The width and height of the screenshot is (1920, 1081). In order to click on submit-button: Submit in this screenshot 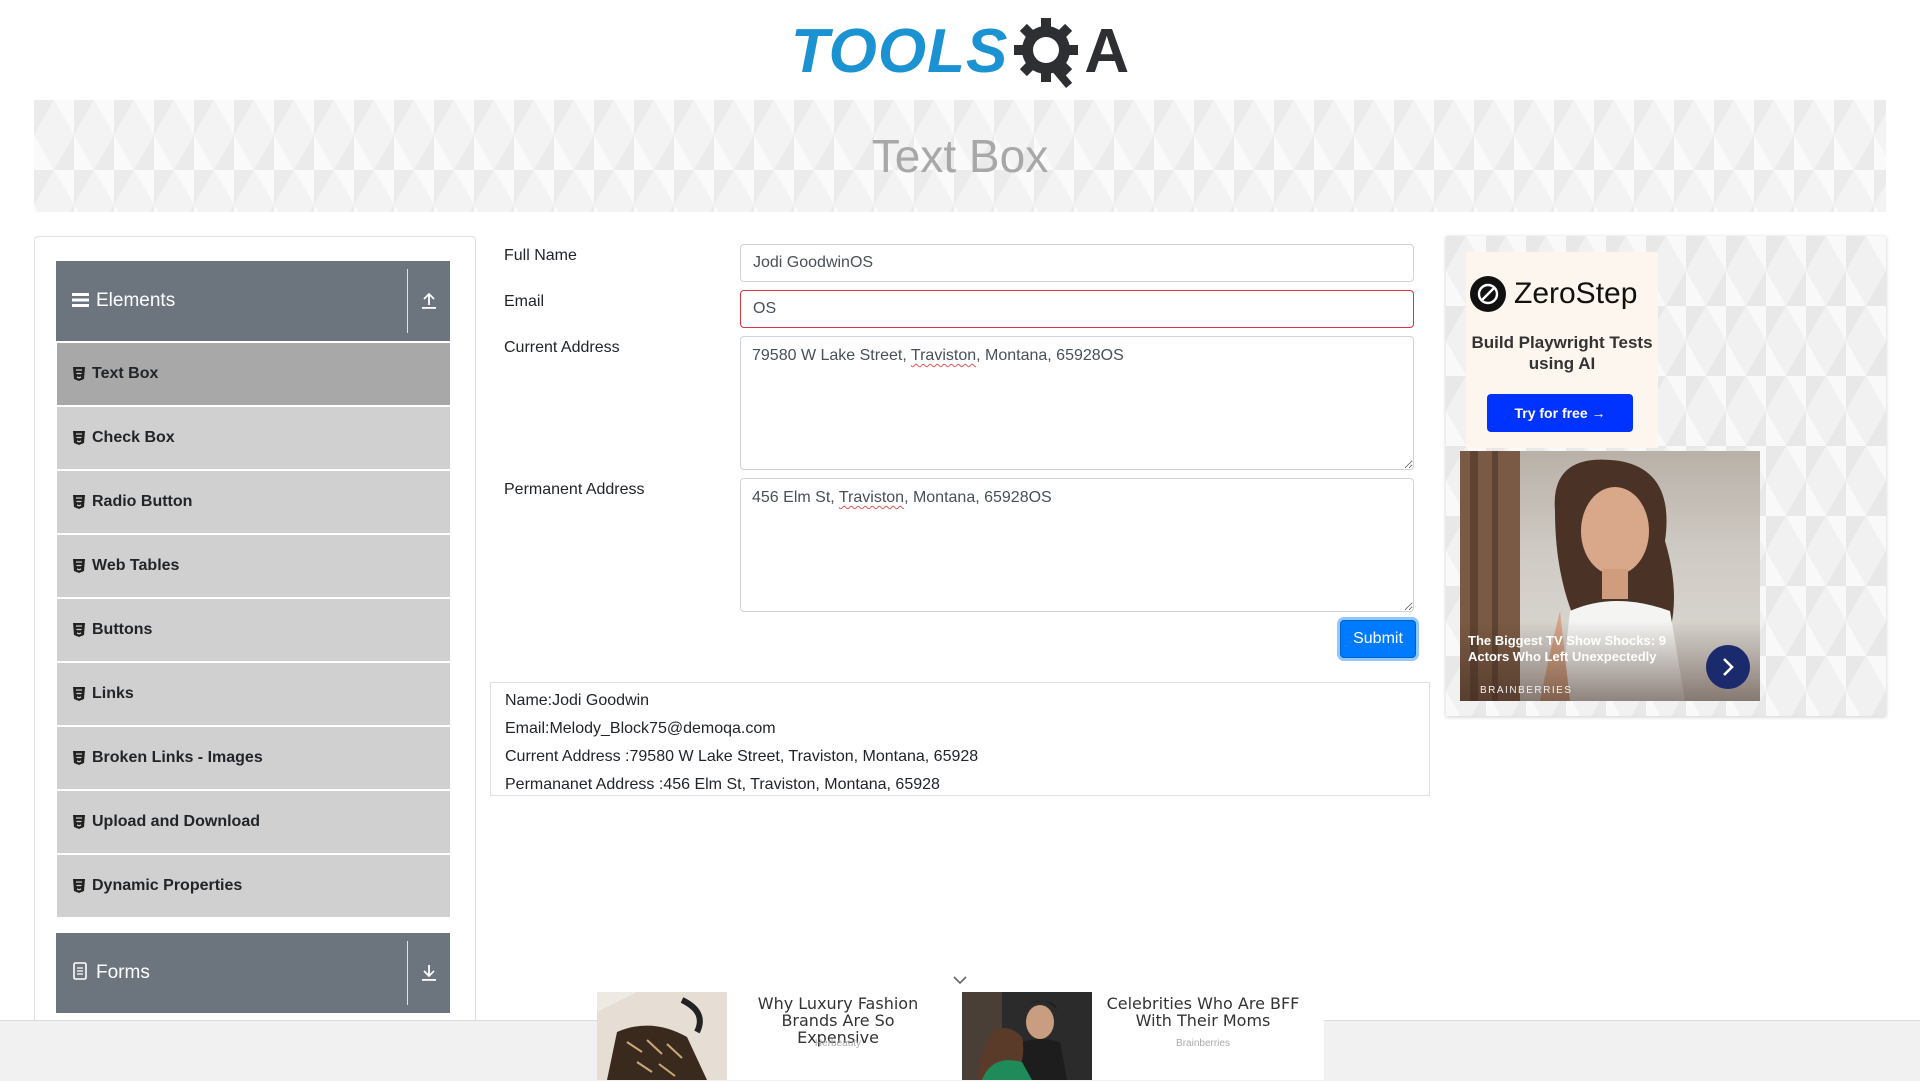, I will do `click(1378, 639)`.